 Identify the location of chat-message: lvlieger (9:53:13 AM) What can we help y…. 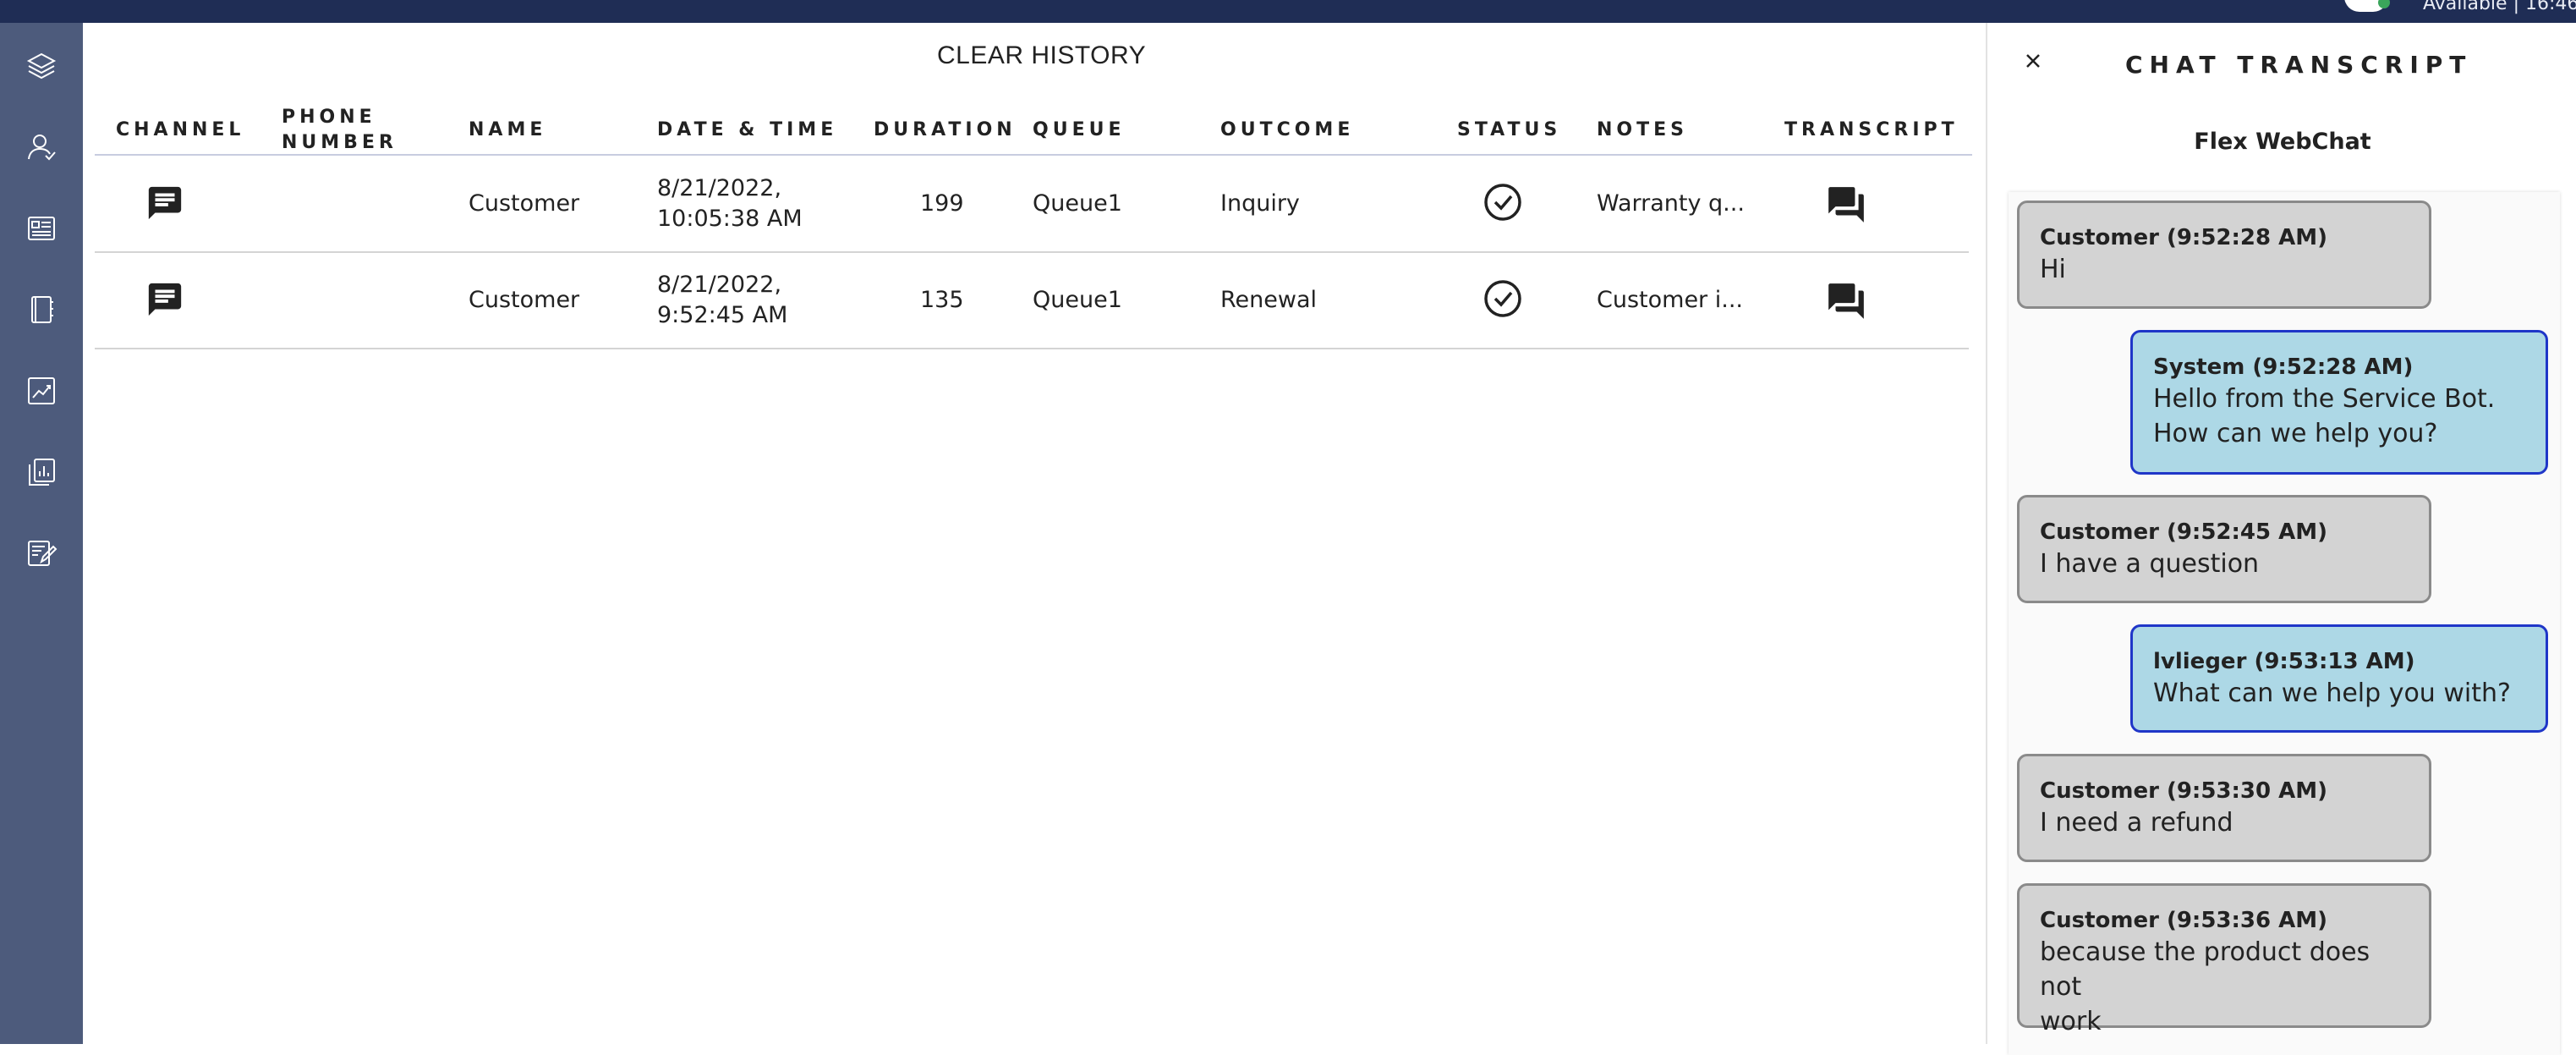
(2339, 678).